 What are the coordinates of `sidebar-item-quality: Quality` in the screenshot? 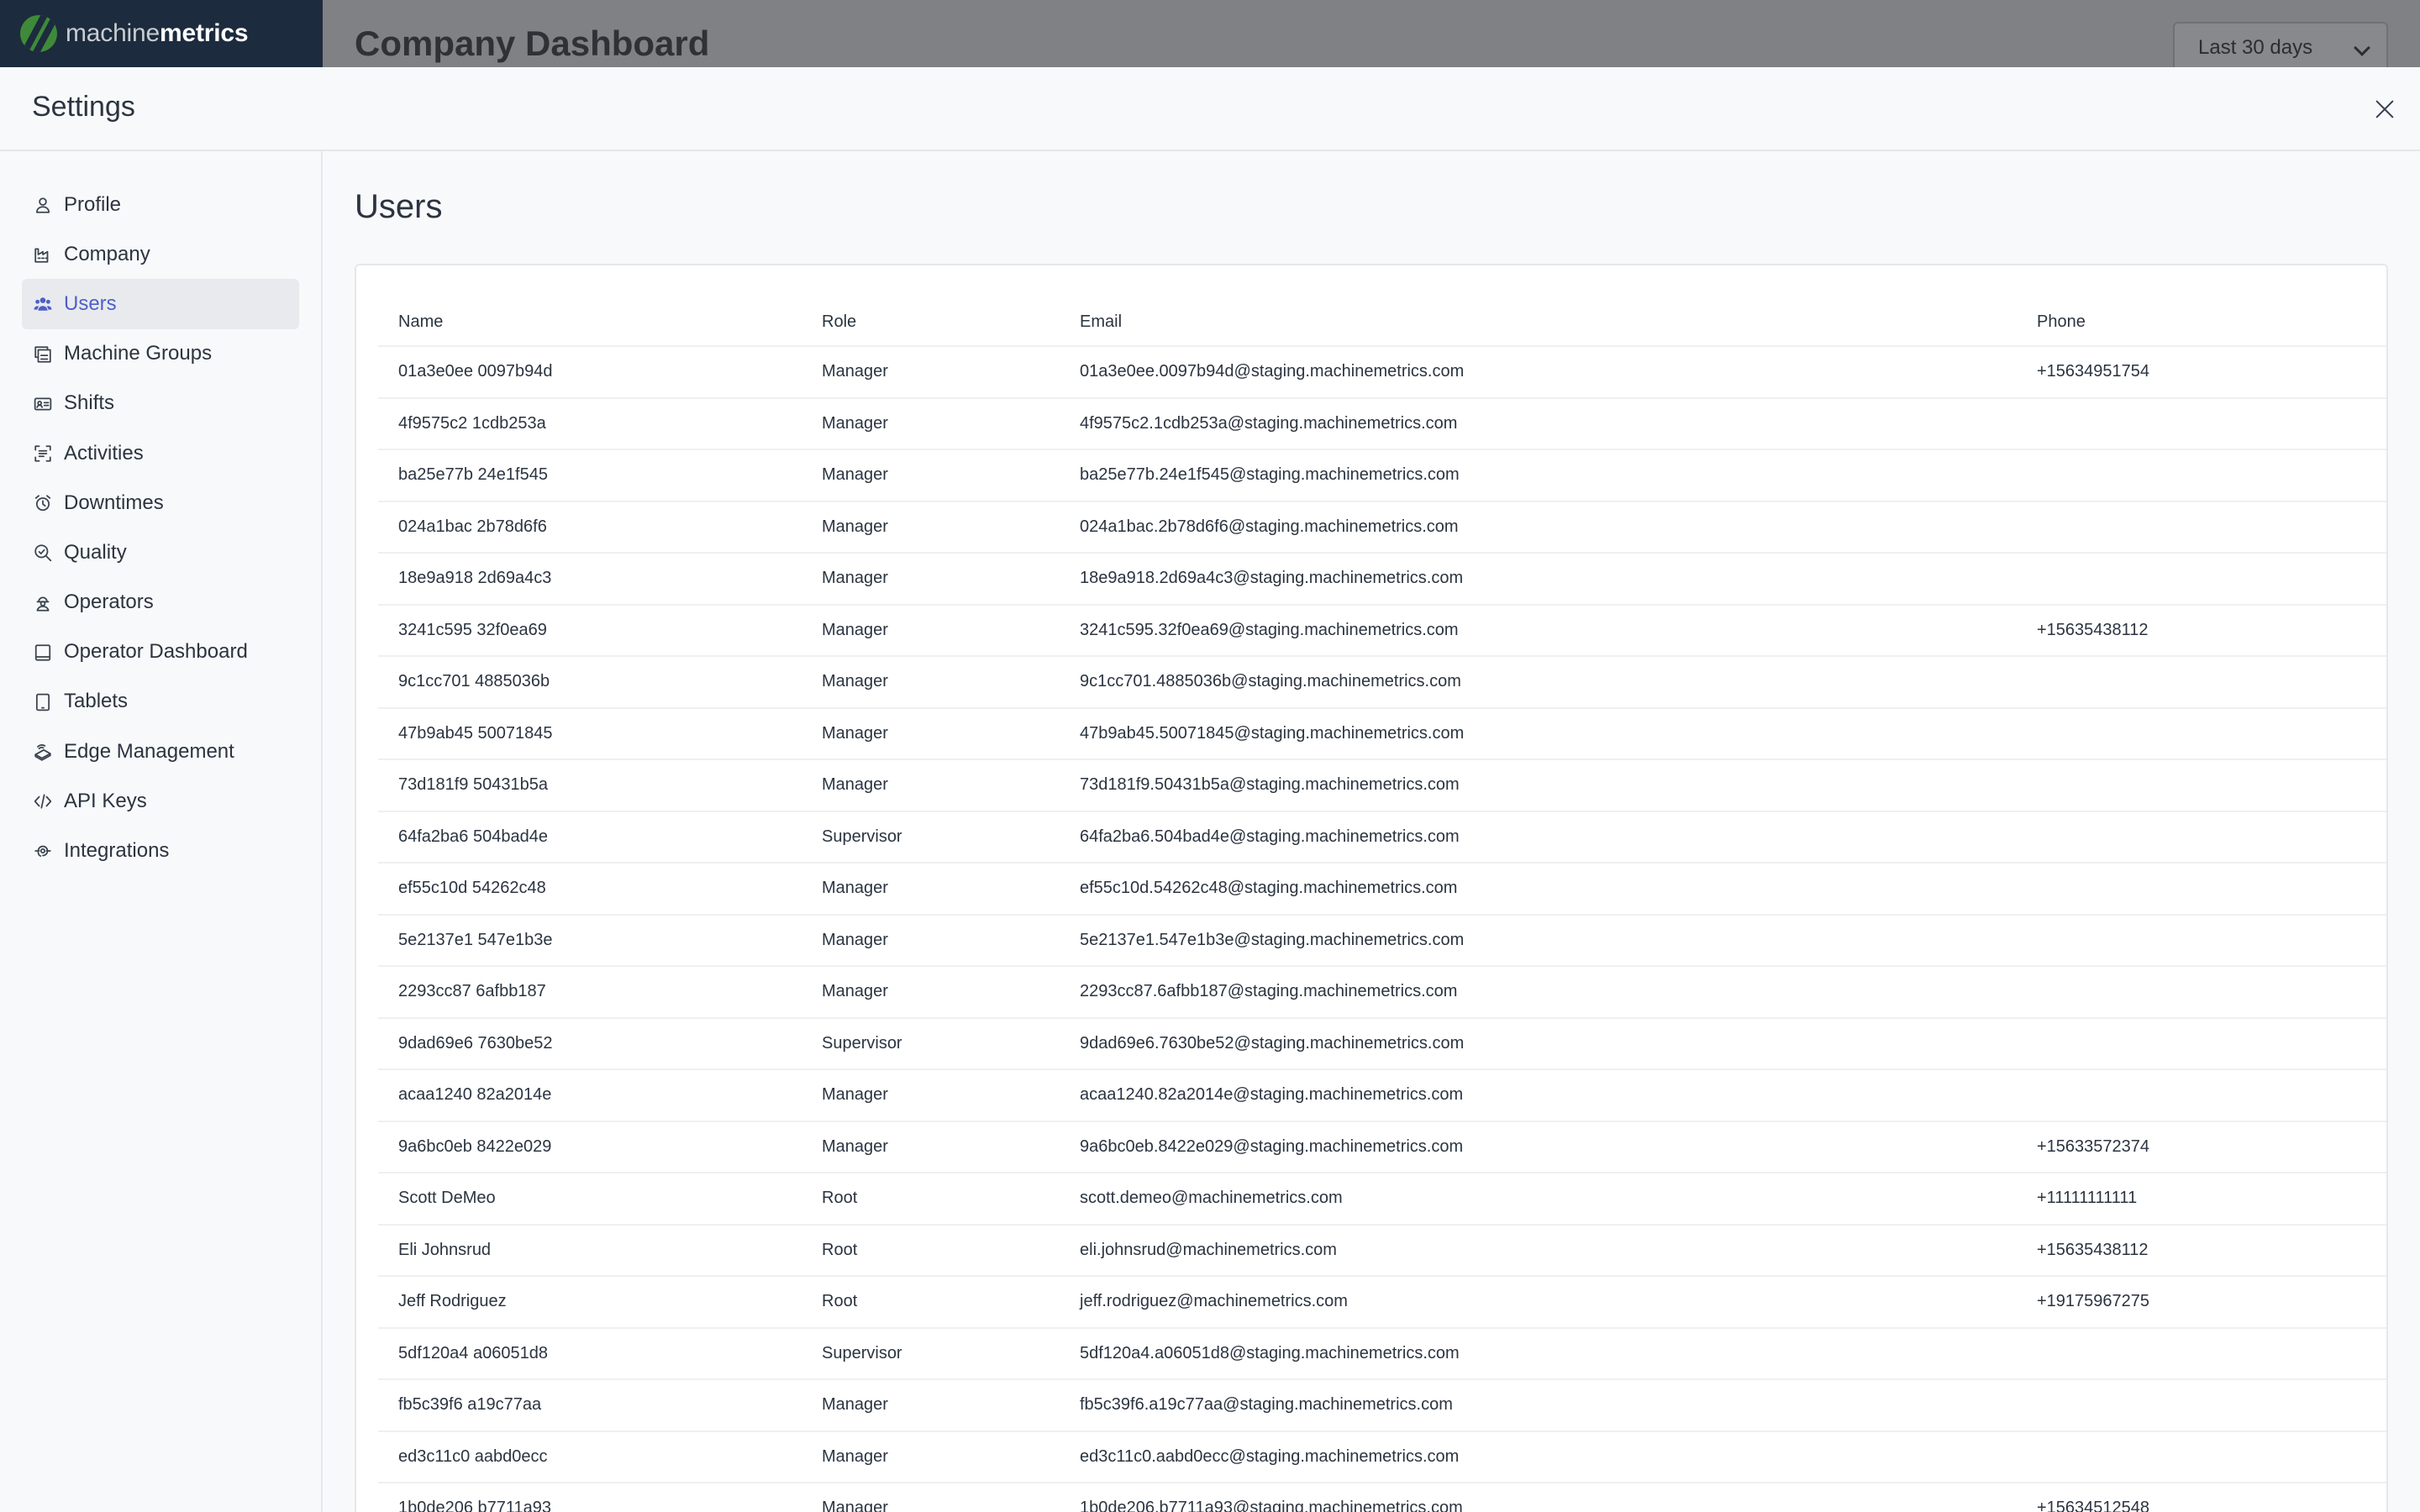 It's located at (161, 552).